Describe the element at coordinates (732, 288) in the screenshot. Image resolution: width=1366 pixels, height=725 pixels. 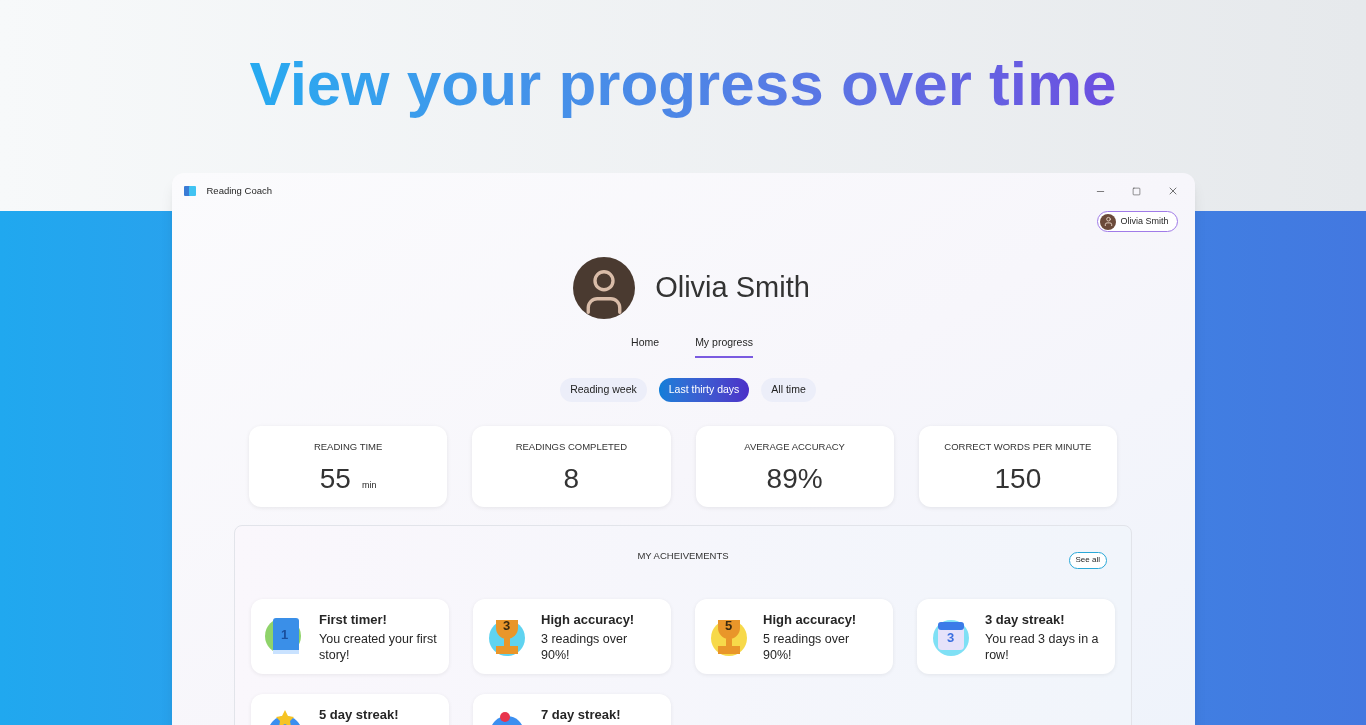
I see `profile-name: Olivia Smith` at that location.